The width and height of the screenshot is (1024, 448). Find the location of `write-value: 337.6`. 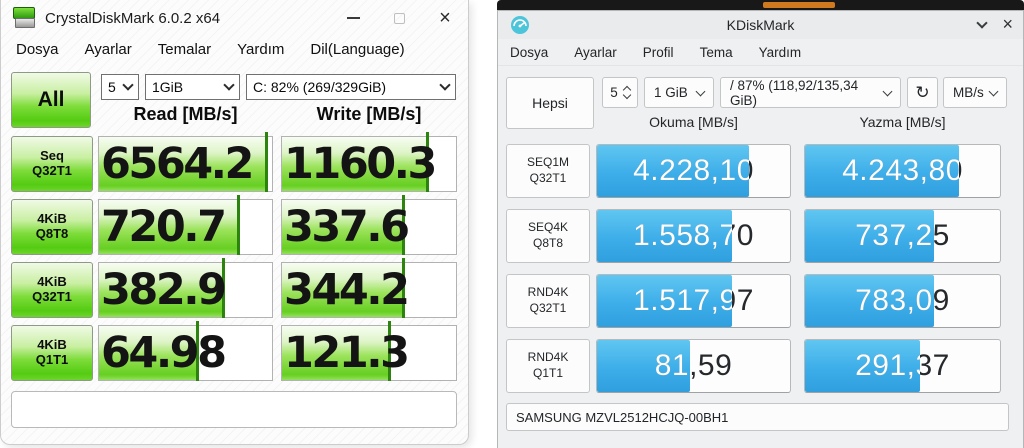

write-value: 337.6 is located at coordinates (347, 227).